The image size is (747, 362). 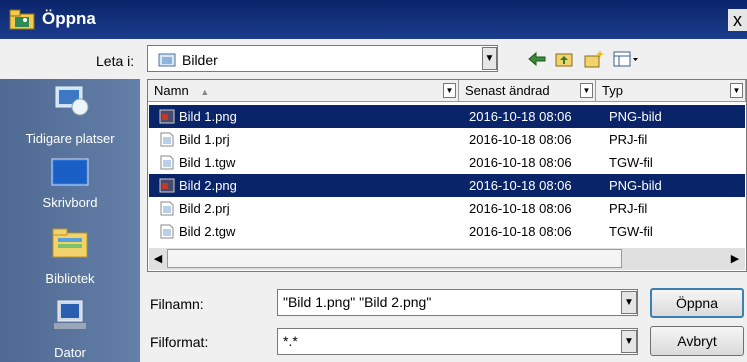 I want to click on libraries-icon, so click(x=70, y=243).